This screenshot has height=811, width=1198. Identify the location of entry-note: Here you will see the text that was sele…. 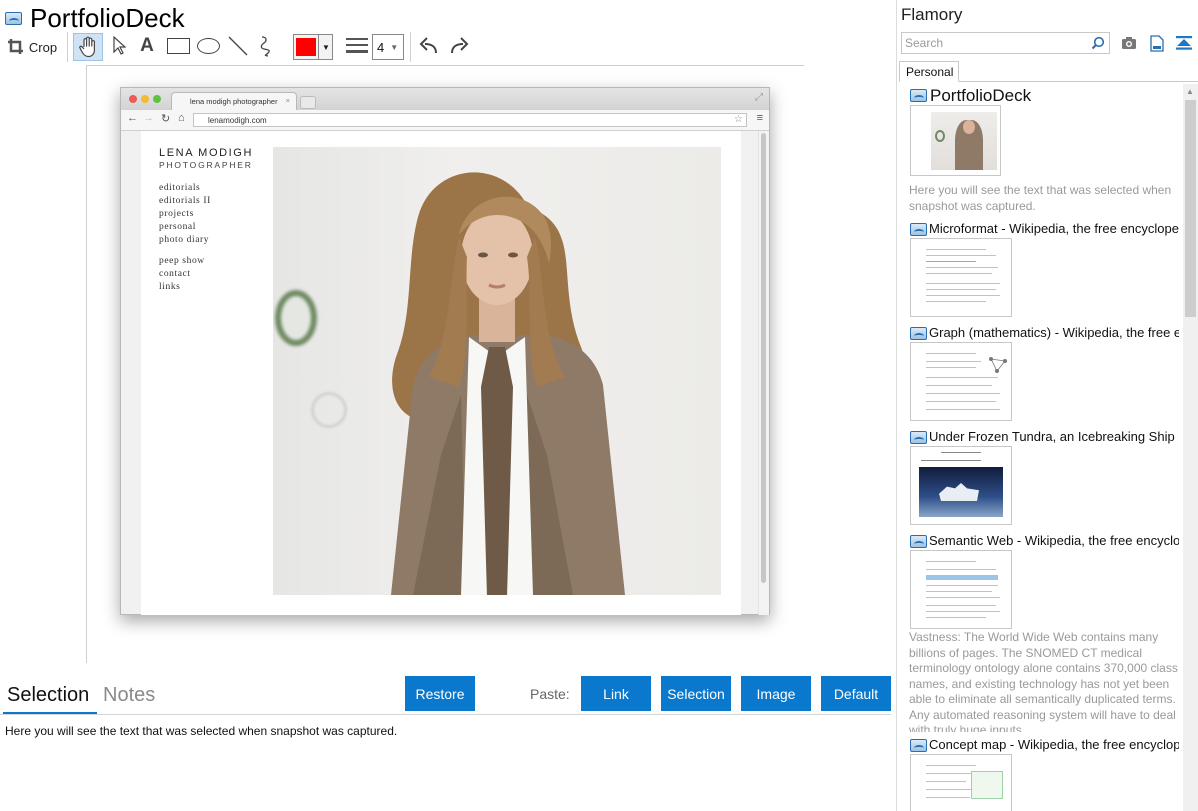
(1040, 198).